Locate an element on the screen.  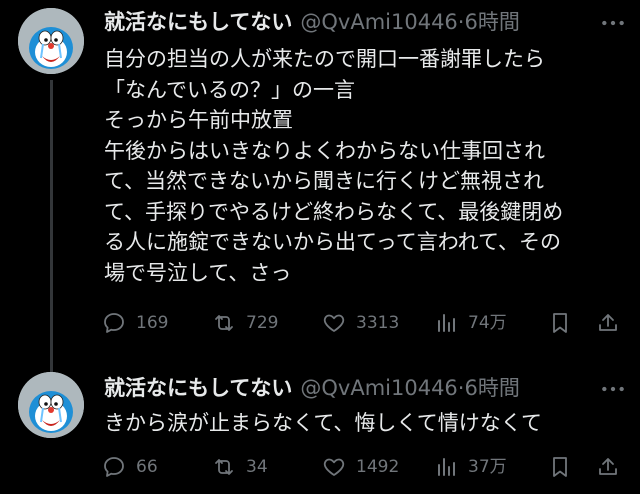
thread-line is located at coordinates (51, 230).